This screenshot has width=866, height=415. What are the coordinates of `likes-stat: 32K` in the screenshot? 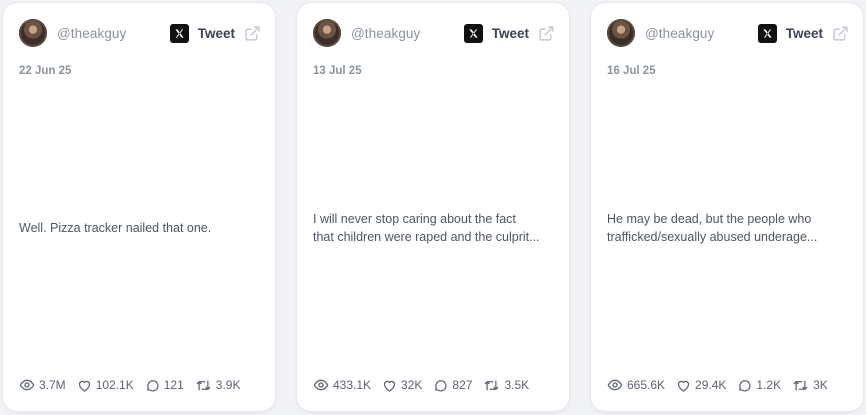 It's located at (402, 385).